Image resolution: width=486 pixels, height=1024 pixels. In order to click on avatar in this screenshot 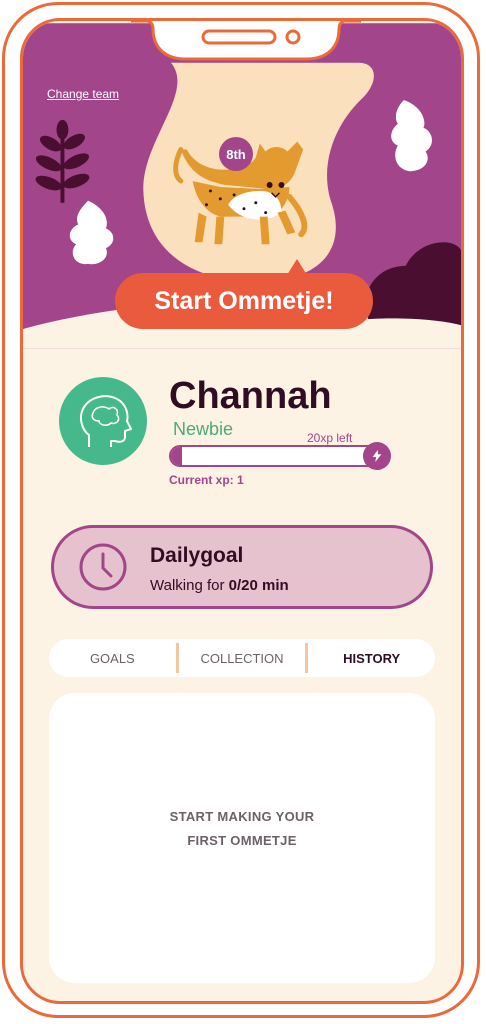, I will do `click(103, 421)`.